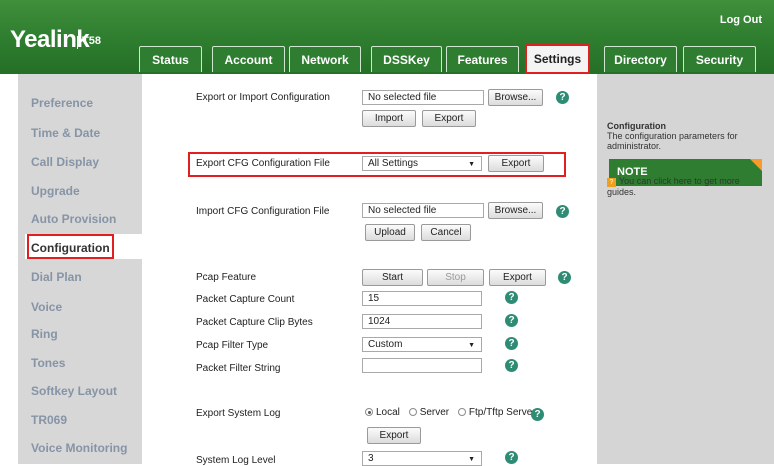 The image size is (774, 466). I want to click on model-label: T58, so click(89, 42).